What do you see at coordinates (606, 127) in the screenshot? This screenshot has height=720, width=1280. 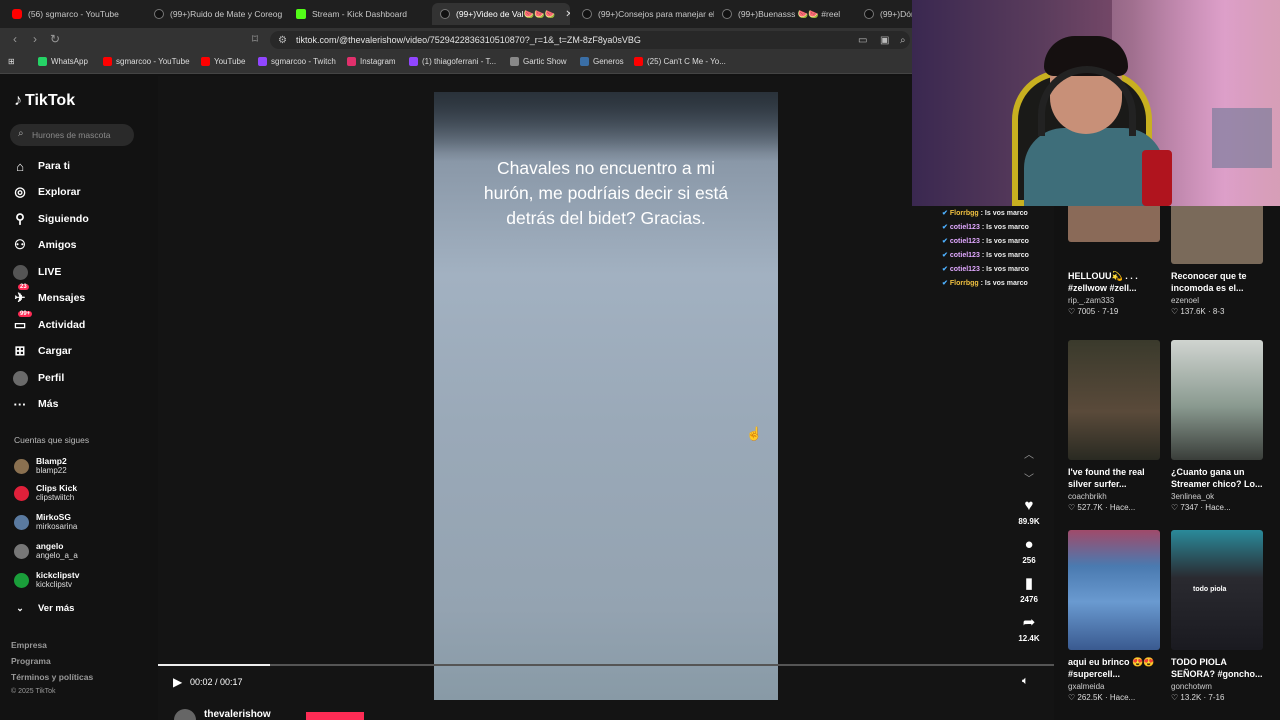 I see `video-frame-top` at bounding box center [606, 127].